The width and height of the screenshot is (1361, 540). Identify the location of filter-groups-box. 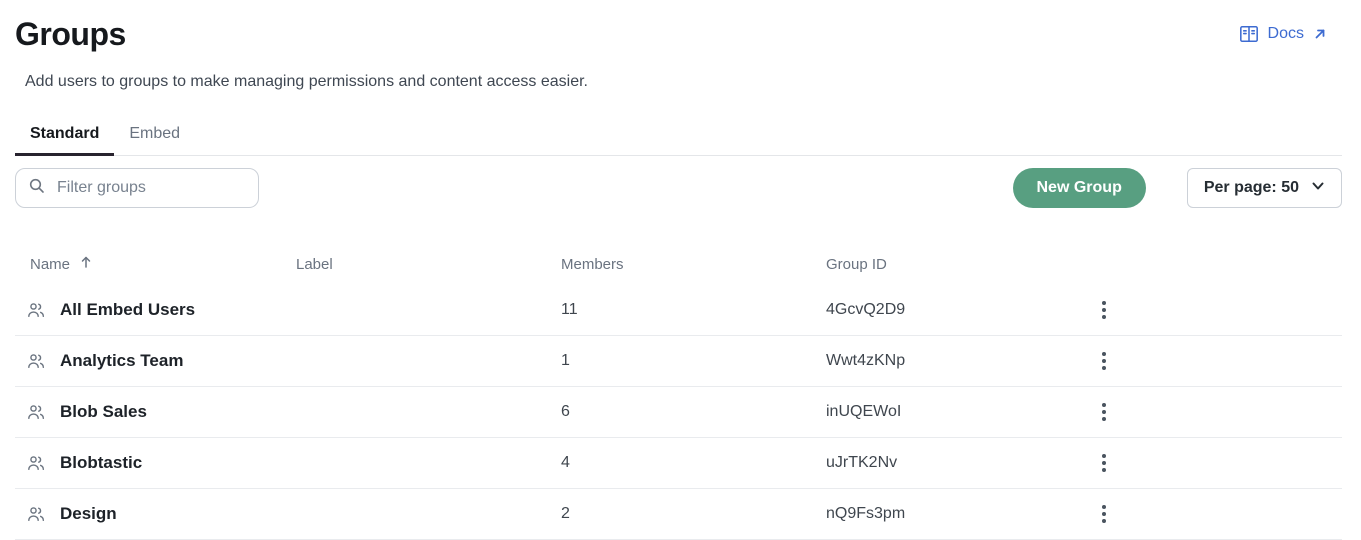
(137, 188).